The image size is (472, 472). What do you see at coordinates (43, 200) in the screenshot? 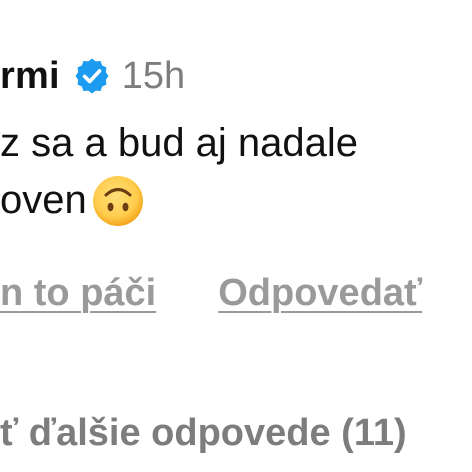
I see `comment-text-line2: oven` at bounding box center [43, 200].